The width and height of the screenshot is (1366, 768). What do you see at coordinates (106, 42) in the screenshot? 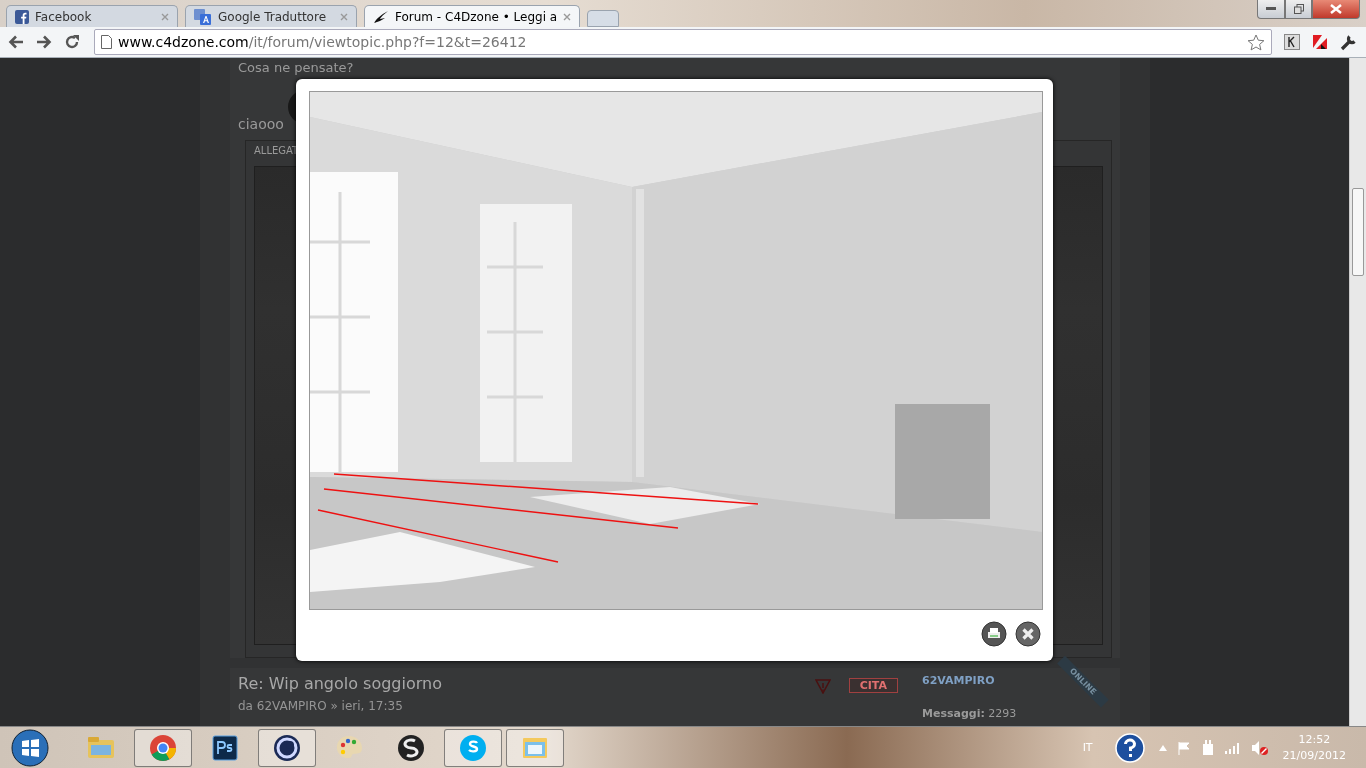
I see `page-icon` at bounding box center [106, 42].